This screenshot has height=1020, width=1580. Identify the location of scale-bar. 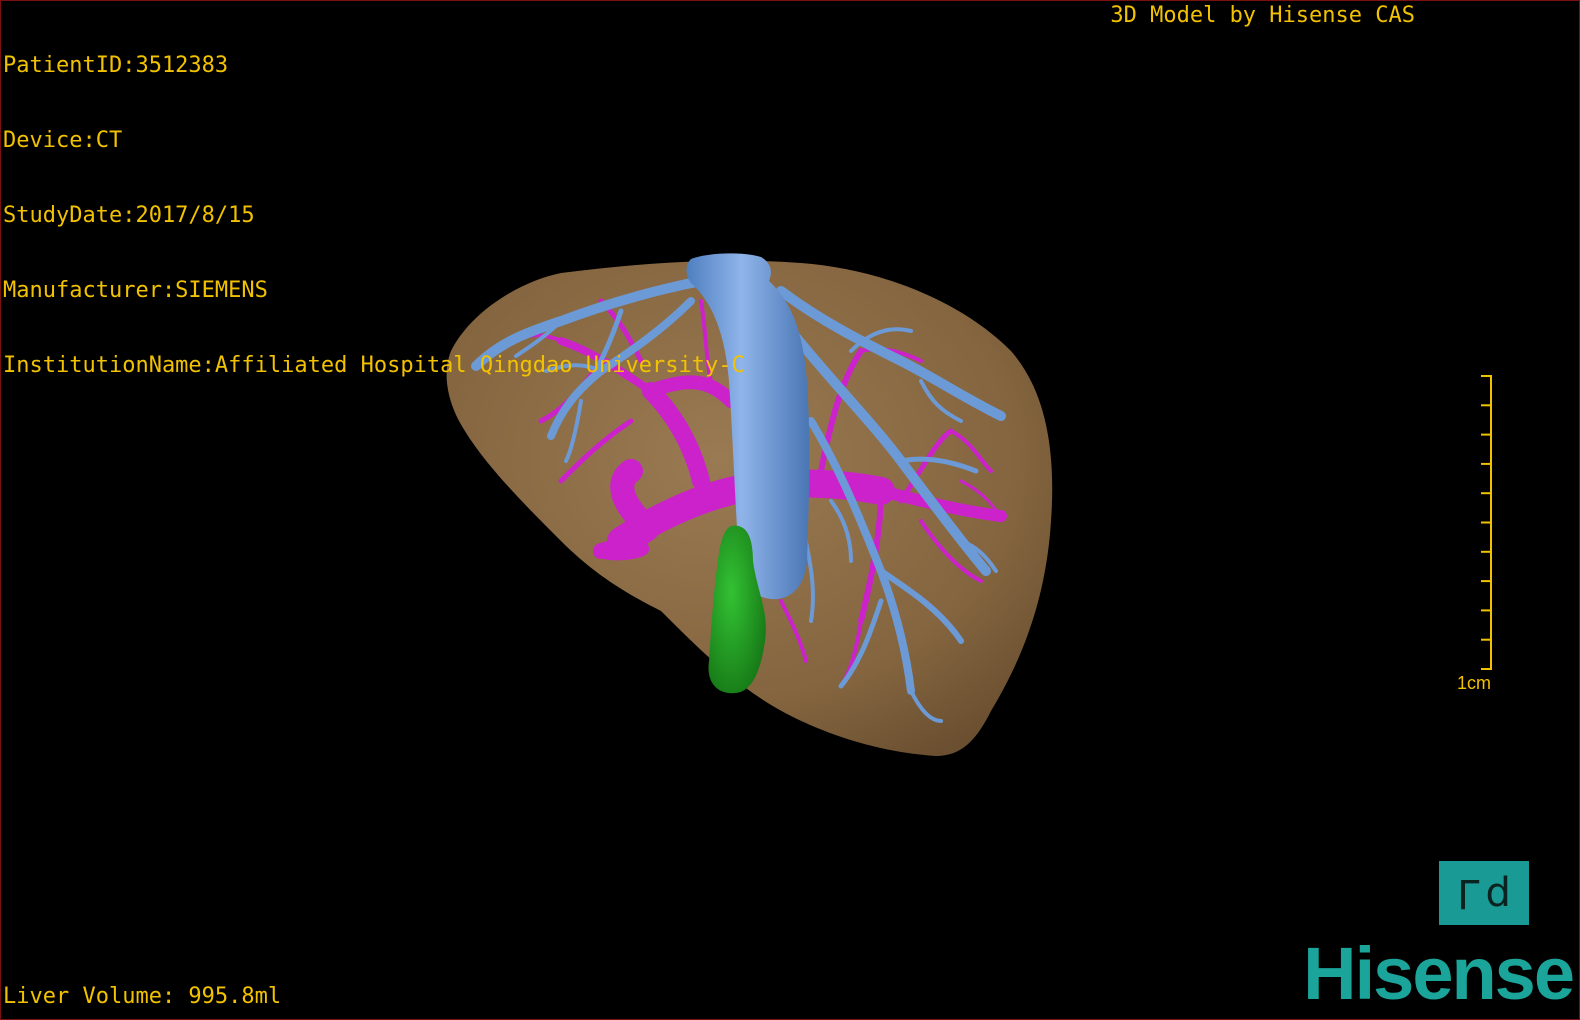
(1486, 522).